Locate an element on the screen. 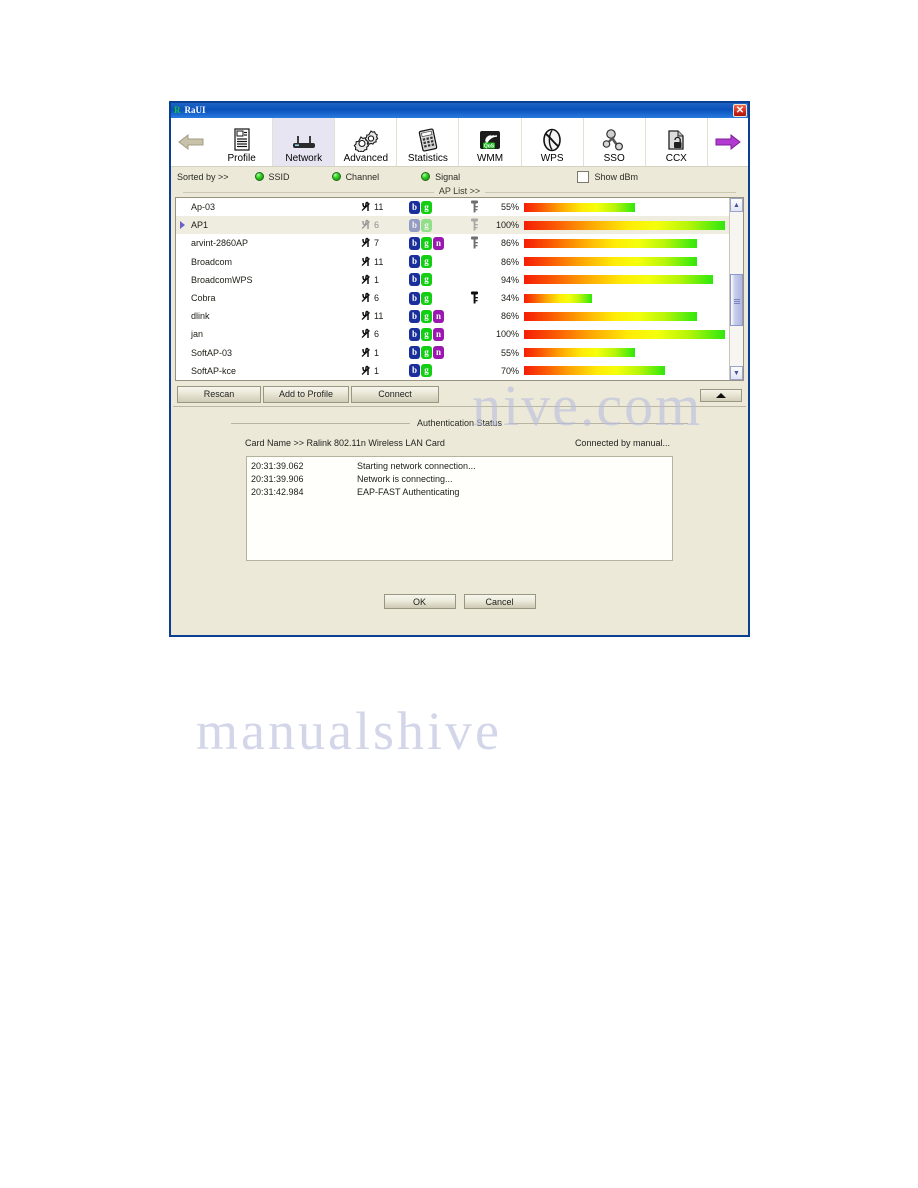 Image resolution: width=918 pixels, height=1188 pixels. collapse-panel-button is located at coordinates (721, 395).